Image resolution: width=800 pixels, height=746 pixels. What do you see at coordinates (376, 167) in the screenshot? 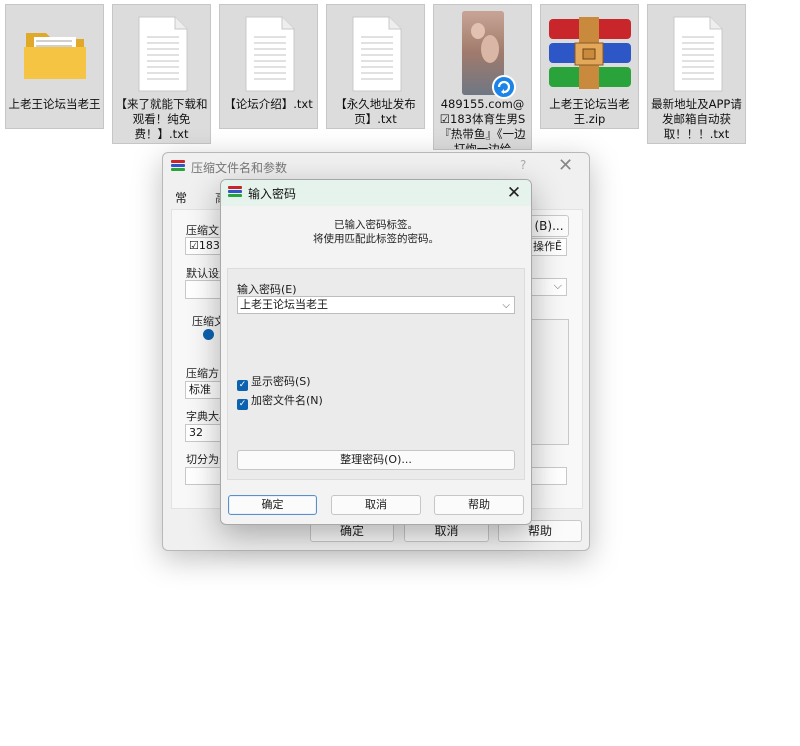
I see `archive-dialog-titlebar: 压缩文件名和参数 ? ✕` at bounding box center [376, 167].